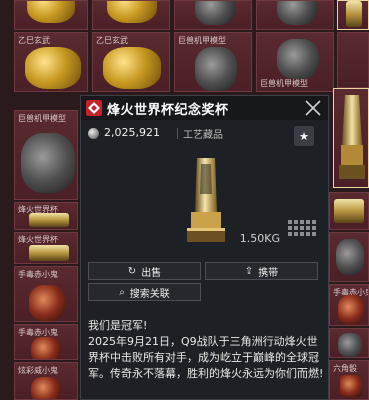  What do you see at coordinates (132, 271) in the screenshot?
I see `sell-icon: ↻` at bounding box center [132, 271].